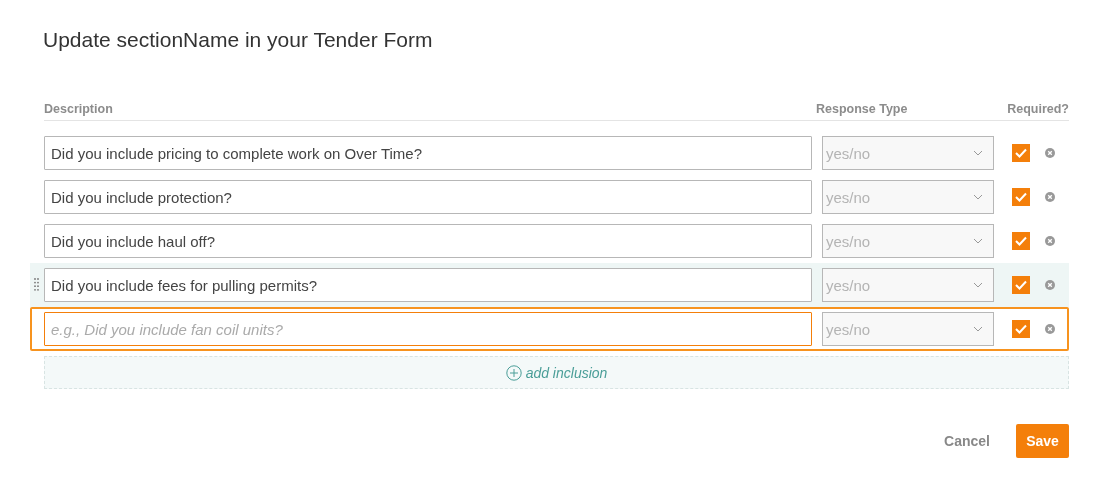 This screenshot has width=1097, height=478. I want to click on description-field: Did you include pricing to complete work on Over Time?, so click(428, 153).